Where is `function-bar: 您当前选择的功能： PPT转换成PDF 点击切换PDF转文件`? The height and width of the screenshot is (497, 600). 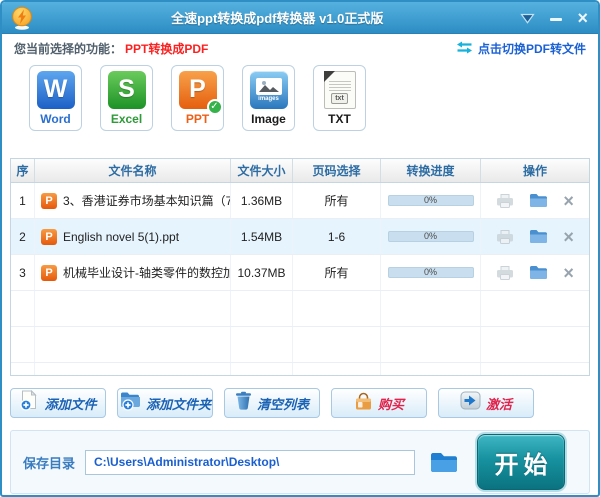
function-bar: 您当前选择的功能： PPT转换成PDF 点击切换PDF转文件 is located at coordinates (300, 48).